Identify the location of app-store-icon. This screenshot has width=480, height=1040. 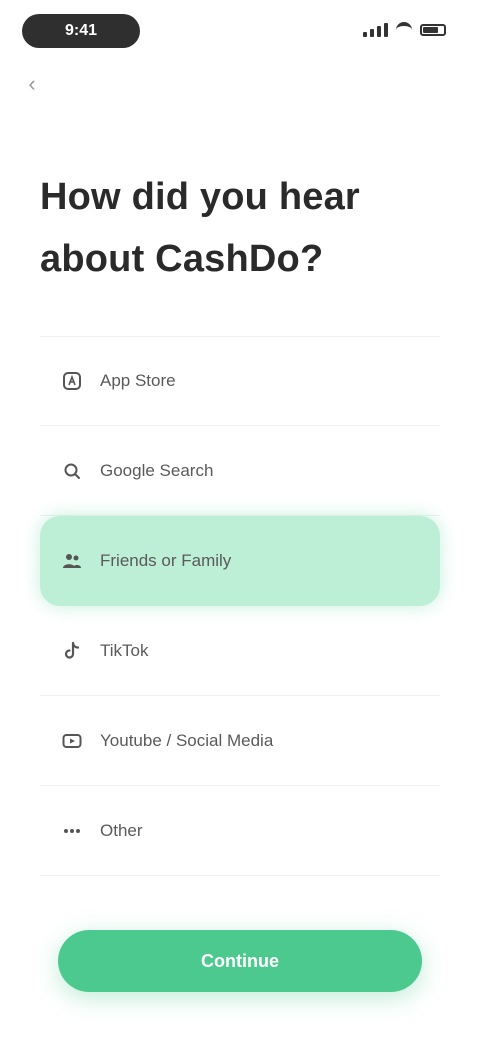
(72, 381).